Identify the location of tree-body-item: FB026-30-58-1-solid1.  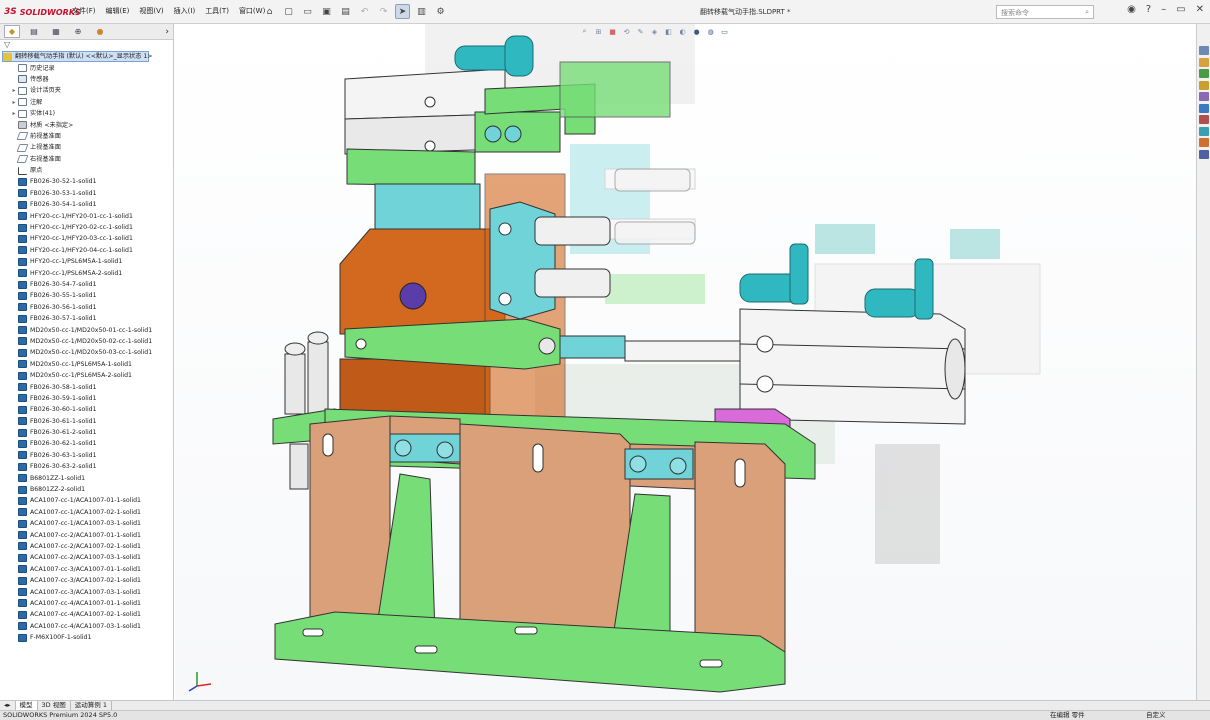
(87, 386).